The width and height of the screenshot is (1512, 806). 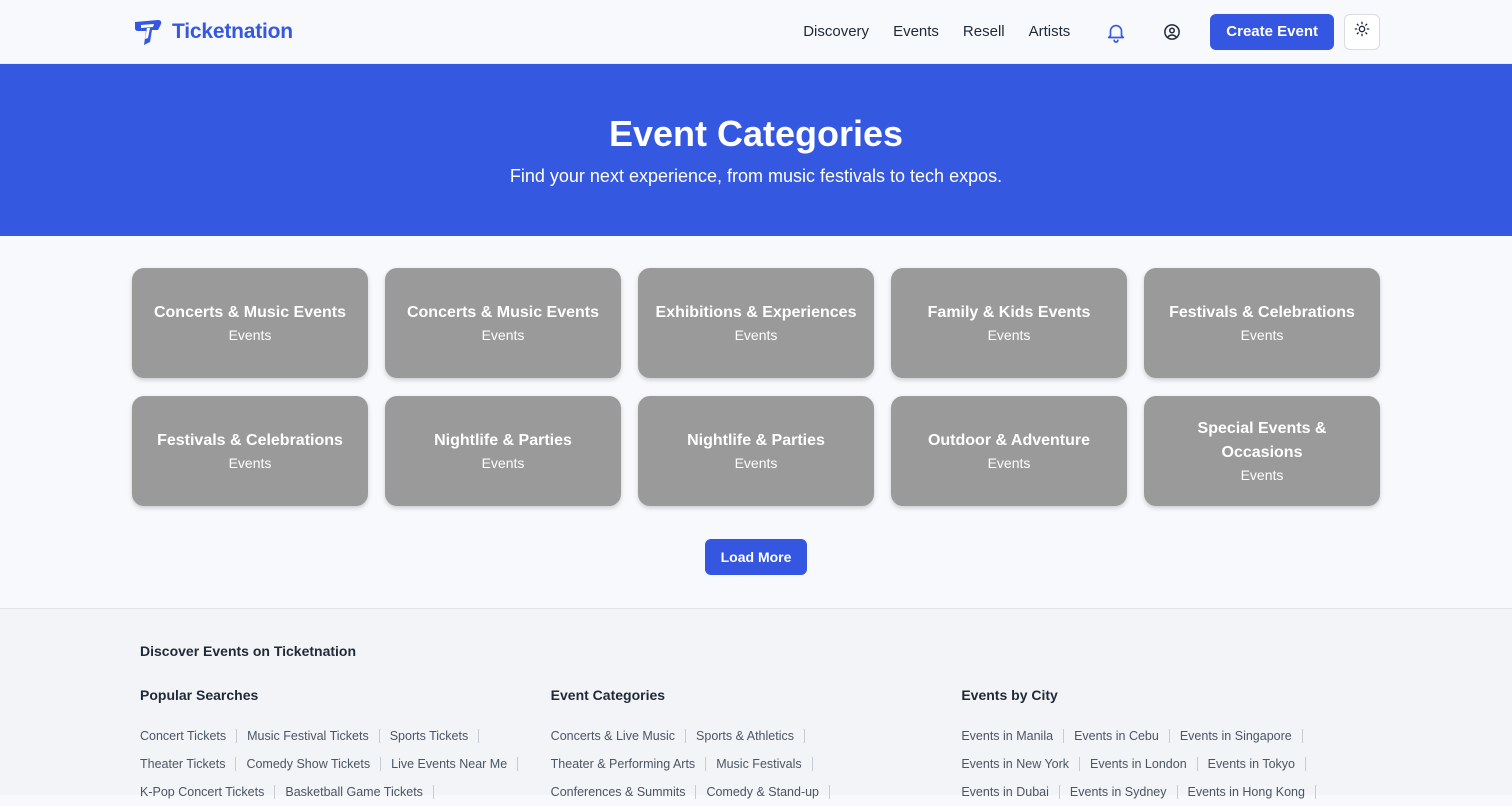 I want to click on category-card: Outdoor & Adventure Events, so click(x=1009, y=451).